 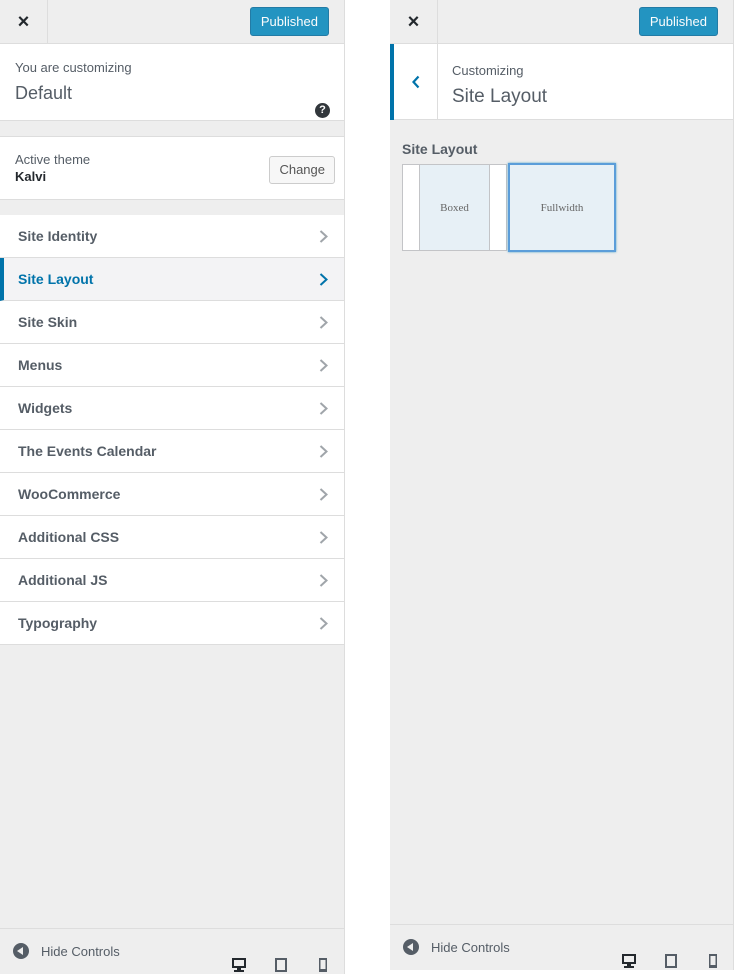 I want to click on menu-item-label: Typography, so click(x=58, y=623).